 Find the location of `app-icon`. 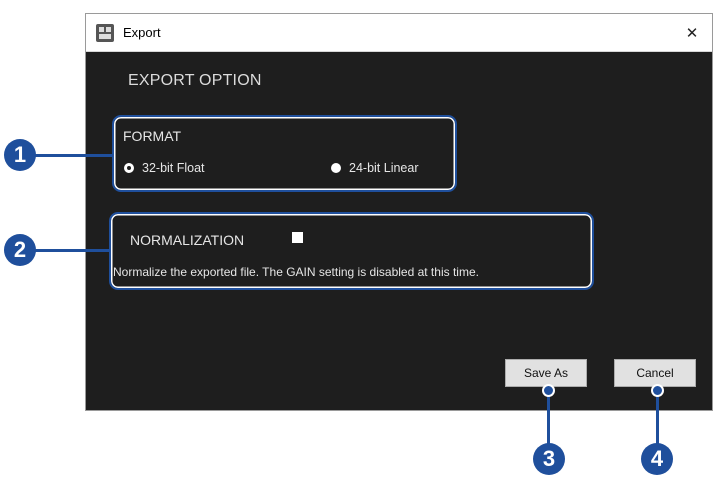

app-icon is located at coordinates (105, 33).